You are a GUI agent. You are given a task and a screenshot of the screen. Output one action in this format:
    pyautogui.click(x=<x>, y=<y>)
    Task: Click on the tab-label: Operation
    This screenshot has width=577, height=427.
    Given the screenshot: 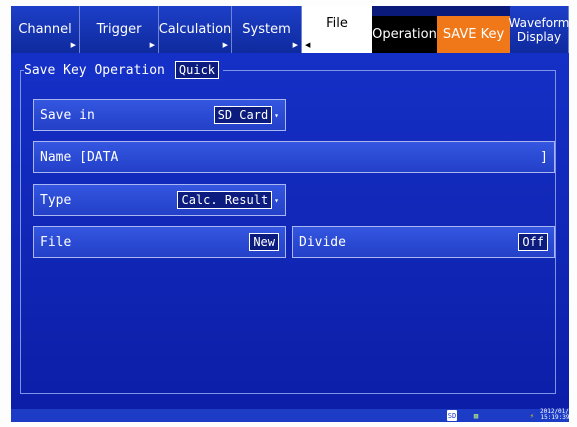 What is the action you would take?
    pyautogui.click(x=404, y=34)
    